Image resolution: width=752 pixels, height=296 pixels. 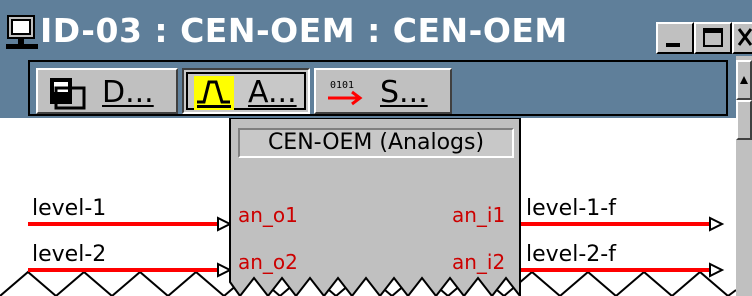 I want to click on signal-label-left-2: level-2, so click(x=69, y=254).